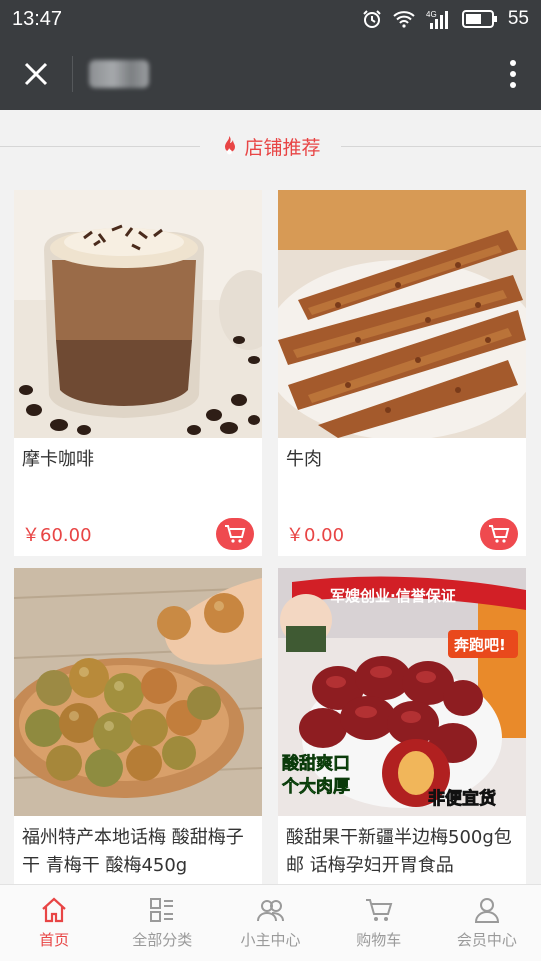 This screenshot has height=961, width=541. What do you see at coordinates (486, 939) in the screenshot?
I see `tab-label: 会员中心` at bounding box center [486, 939].